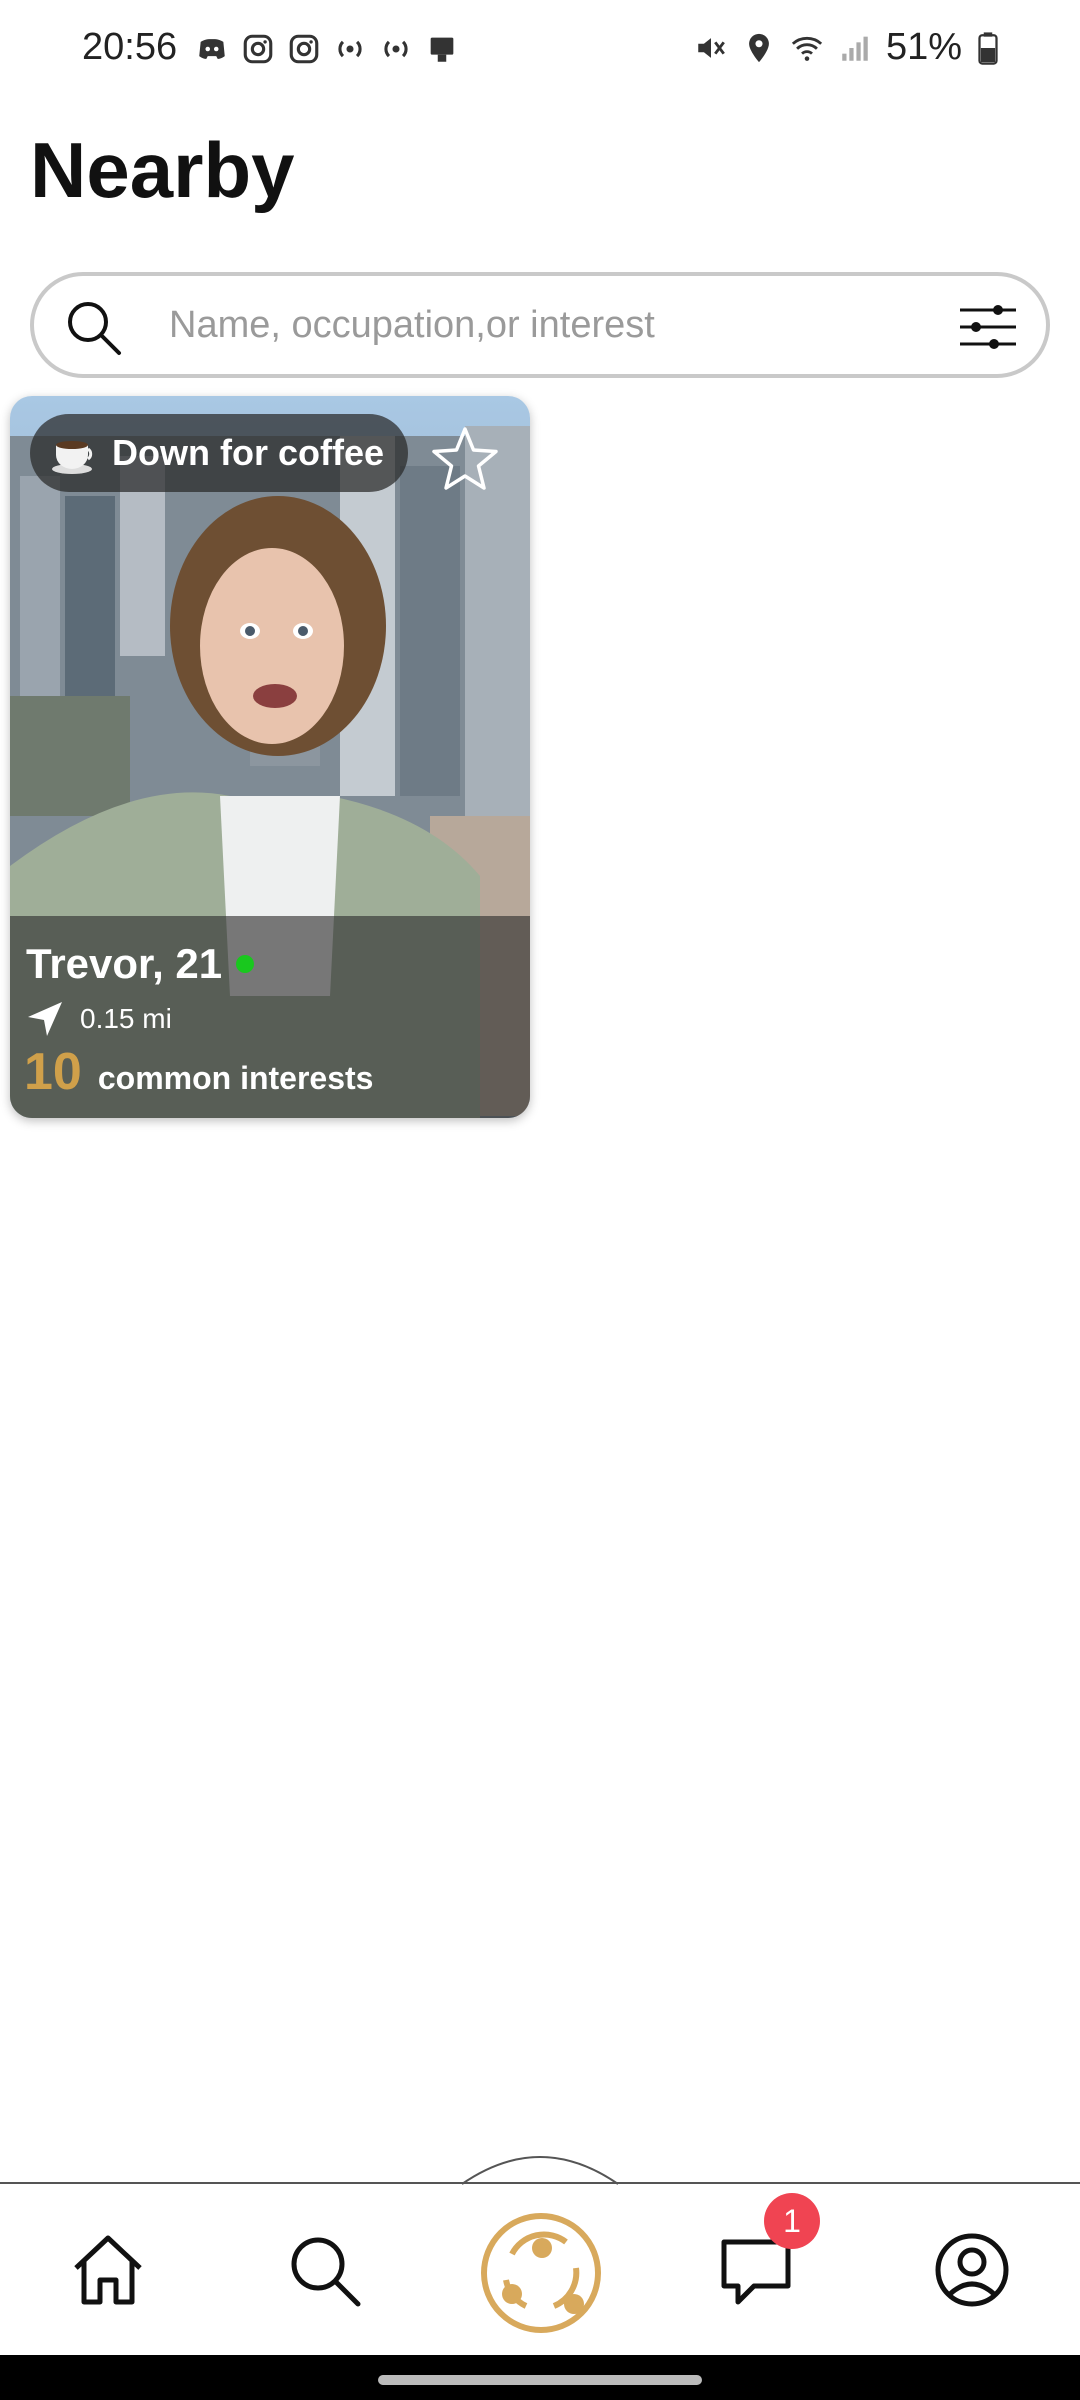 The image size is (1080, 2400). What do you see at coordinates (855, 48) in the screenshot?
I see `signal-icon` at bounding box center [855, 48].